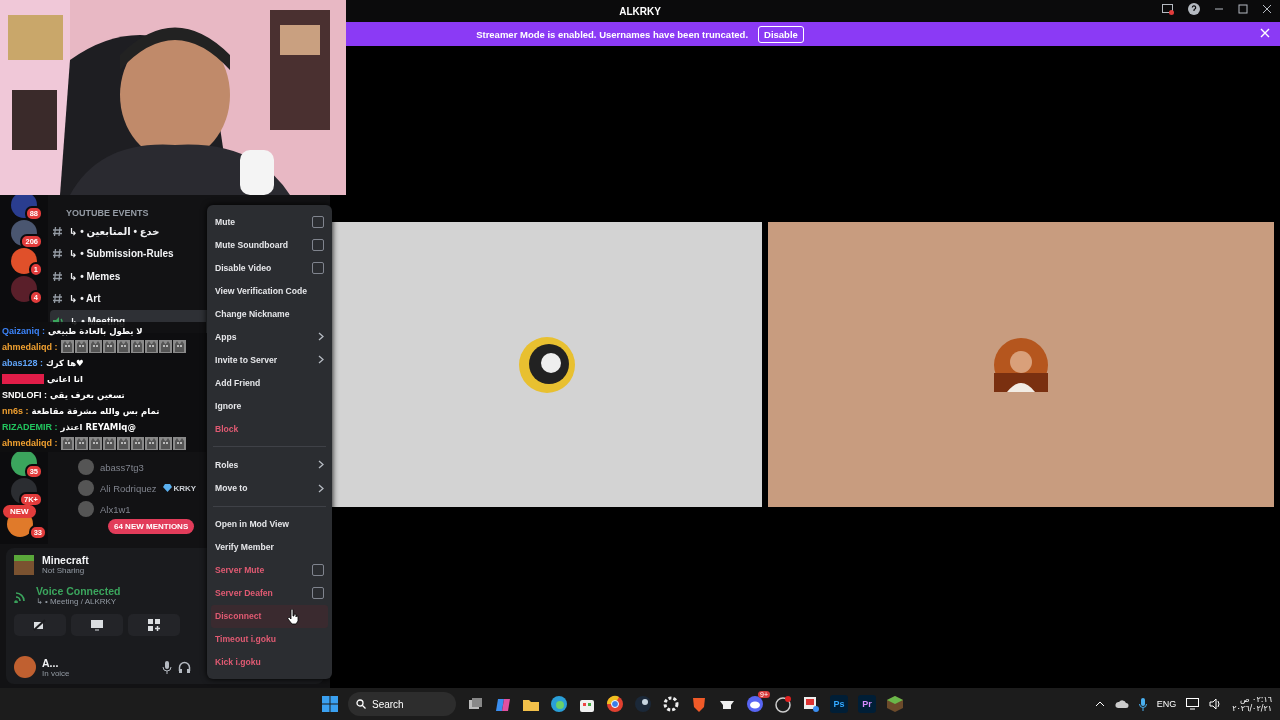  What do you see at coordinates (107, 213) in the screenshot?
I see `category-label: YOUTUBE EVENTS` at bounding box center [107, 213].